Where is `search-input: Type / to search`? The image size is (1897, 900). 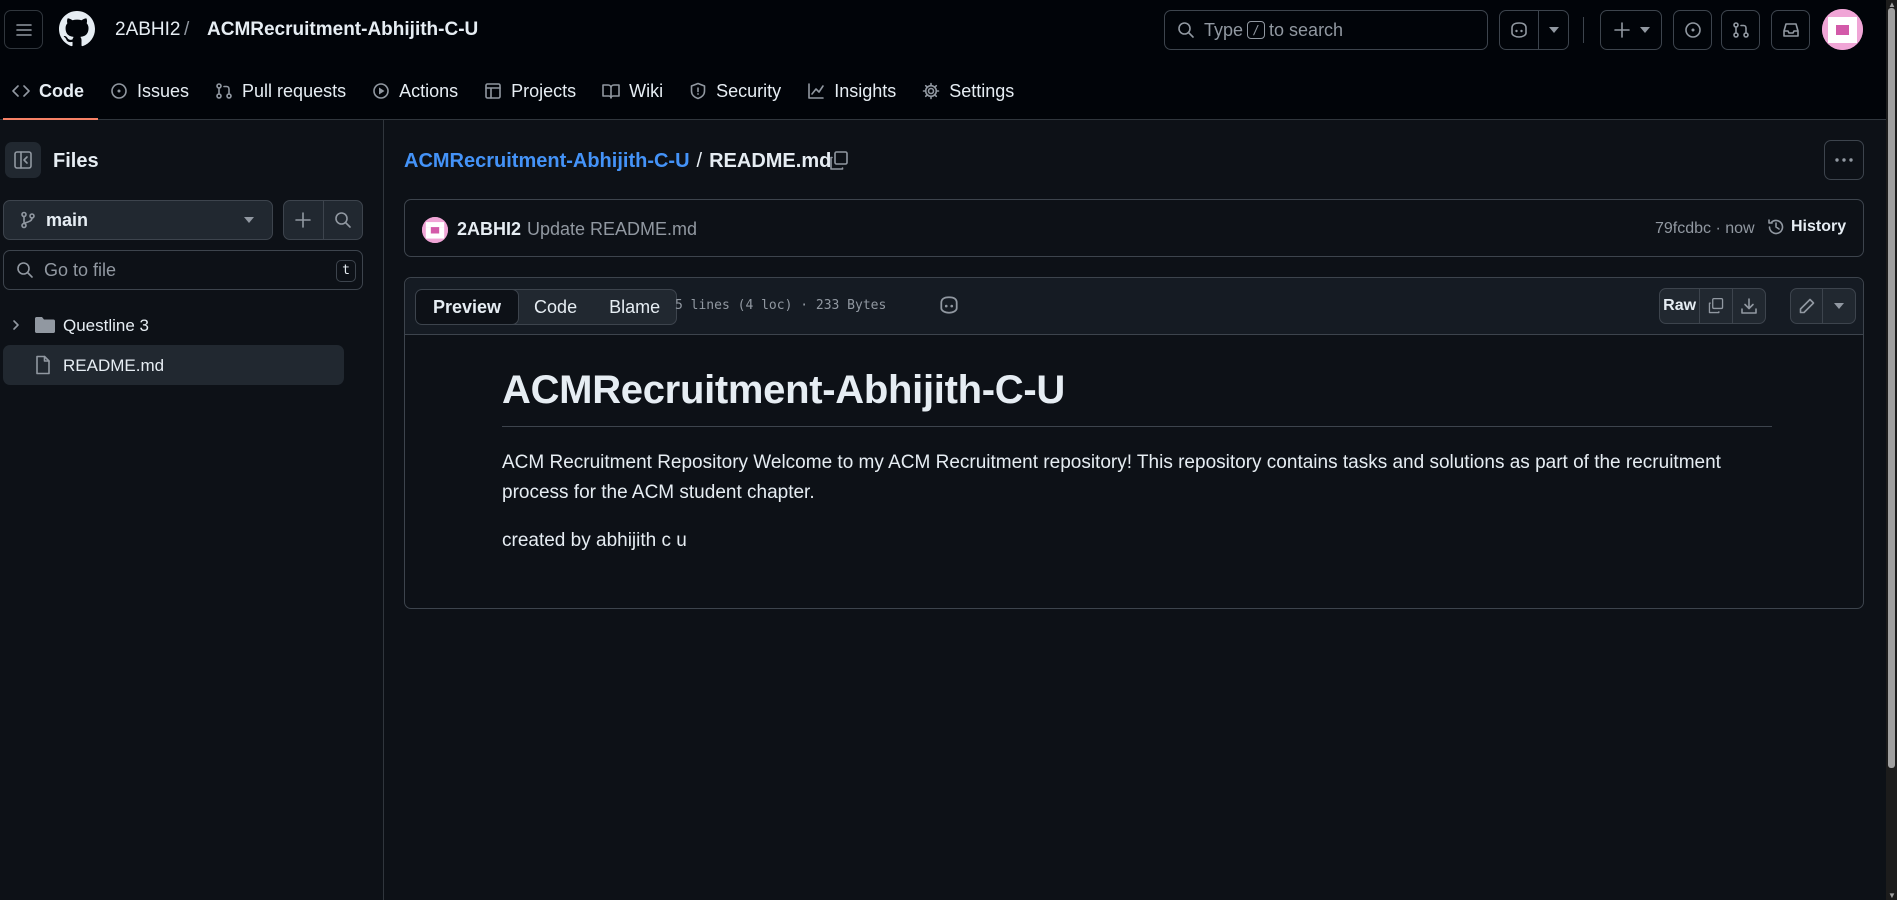
search-input: Type / to search is located at coordinates (1326, 30).